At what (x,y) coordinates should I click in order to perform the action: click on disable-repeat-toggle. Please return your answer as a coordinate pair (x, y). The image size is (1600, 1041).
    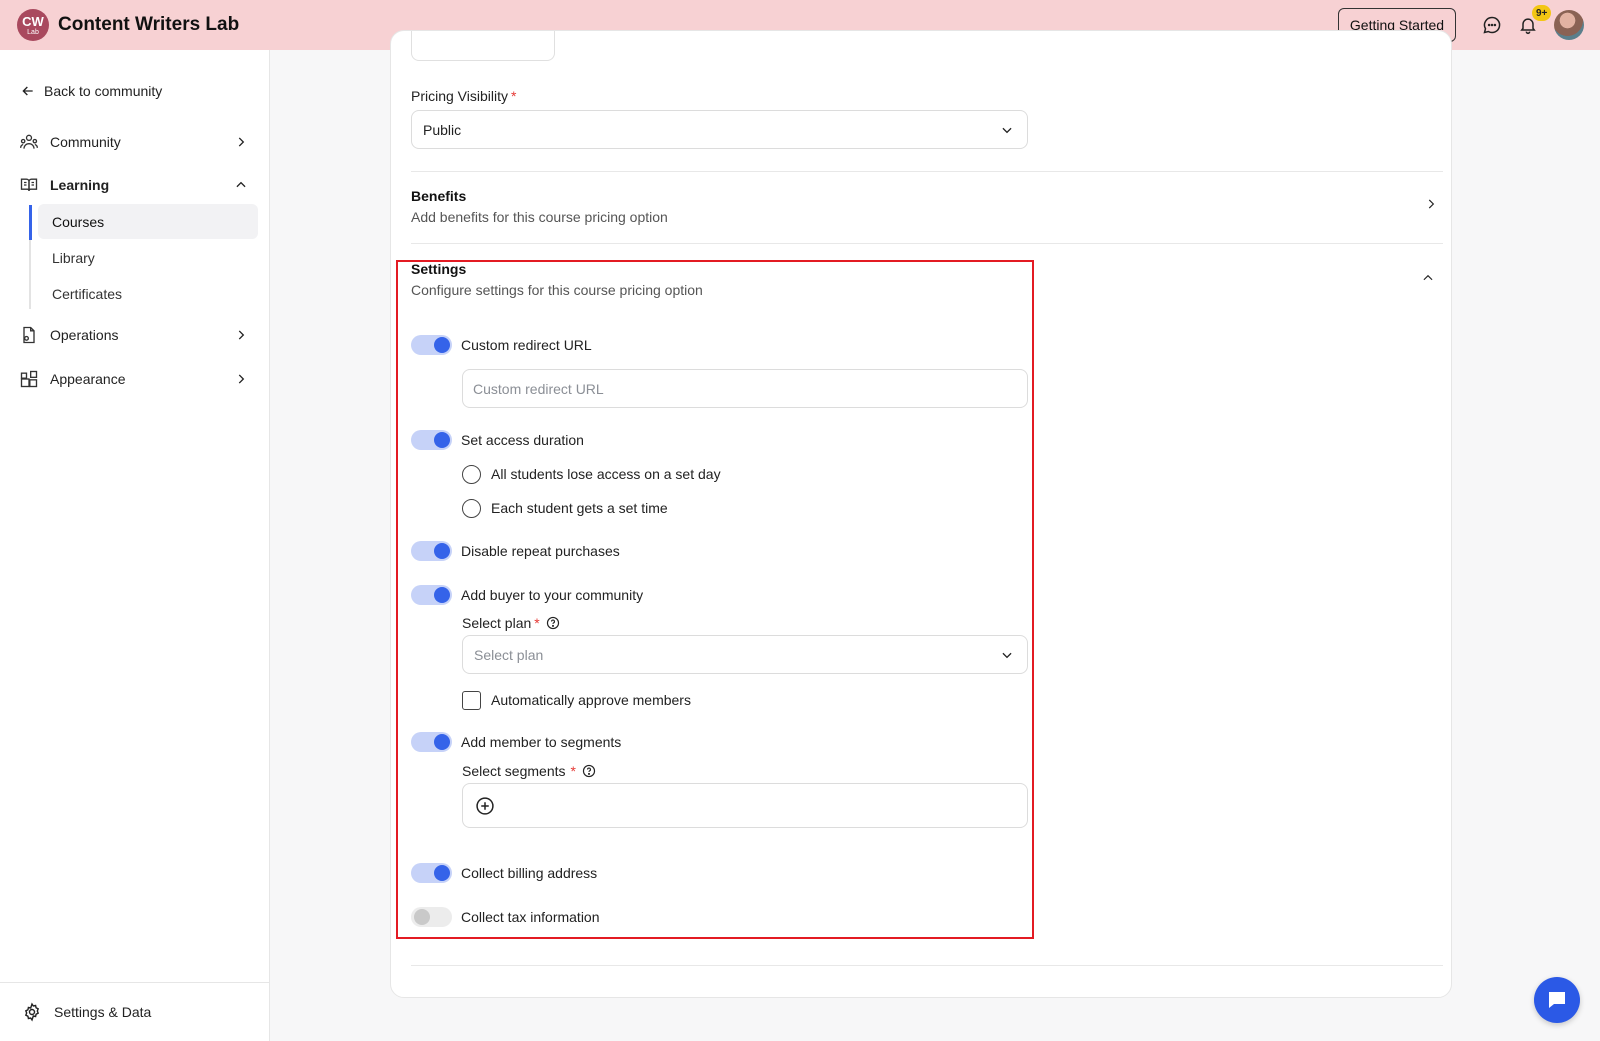
    Looking at the image, I should click on (431, 551).